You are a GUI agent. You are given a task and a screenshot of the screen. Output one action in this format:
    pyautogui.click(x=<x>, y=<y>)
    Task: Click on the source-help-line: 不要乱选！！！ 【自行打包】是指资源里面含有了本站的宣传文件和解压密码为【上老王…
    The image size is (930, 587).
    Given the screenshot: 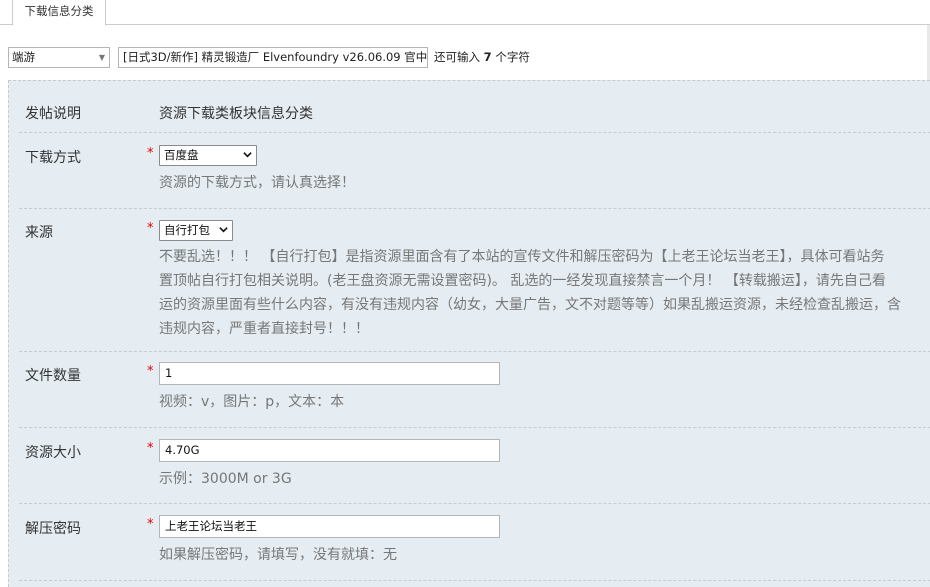 What is the action you would take?
    pyautogui.click(x=522, y=257)
    